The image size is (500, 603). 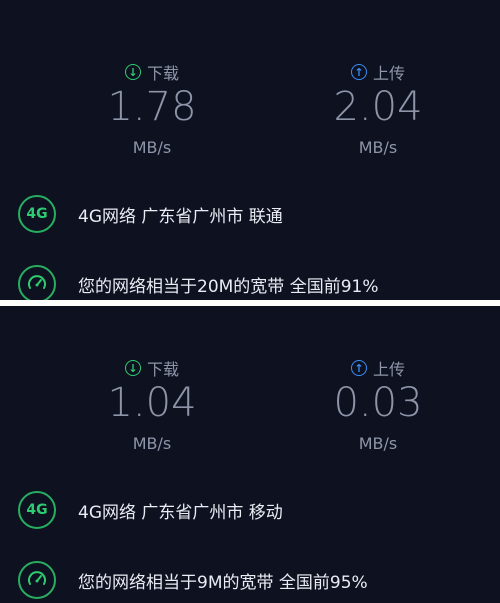 I want to click on comparison-info-text: 您的网络相当于9M的宽带 全国前95%, so click(x=223, y=582).